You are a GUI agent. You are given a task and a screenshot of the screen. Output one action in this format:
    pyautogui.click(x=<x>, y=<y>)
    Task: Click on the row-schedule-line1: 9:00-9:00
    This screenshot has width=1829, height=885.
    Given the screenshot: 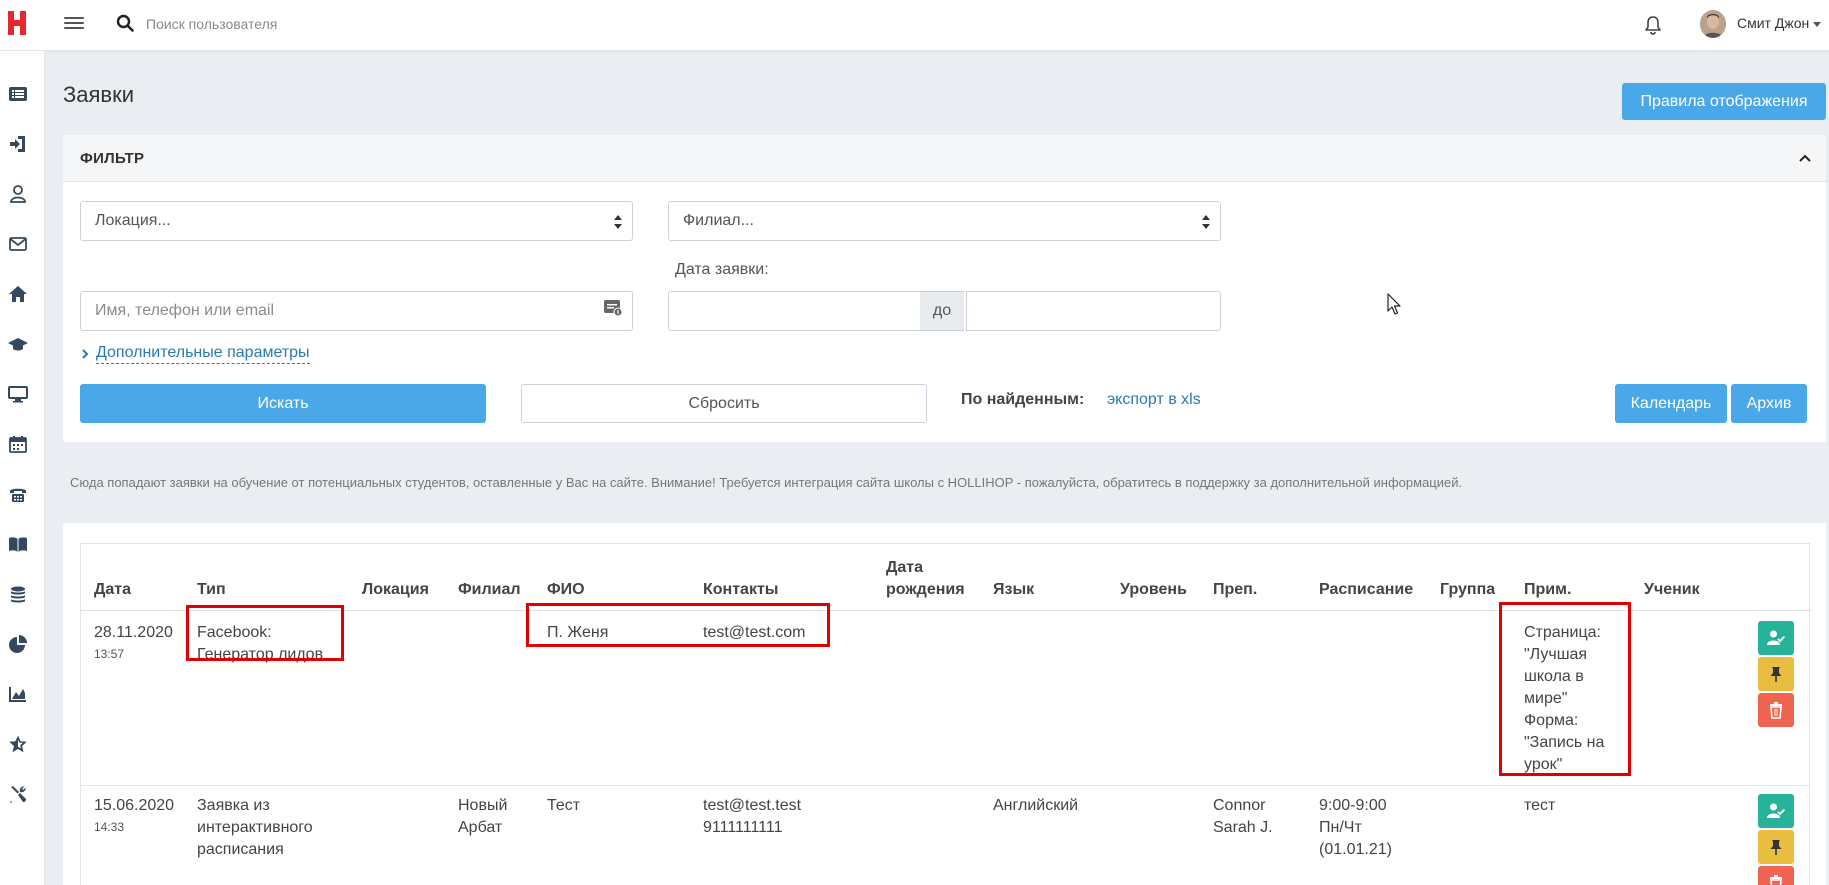 What is the action you would take?
    pyautogui.click(x=1353, y=805)
    